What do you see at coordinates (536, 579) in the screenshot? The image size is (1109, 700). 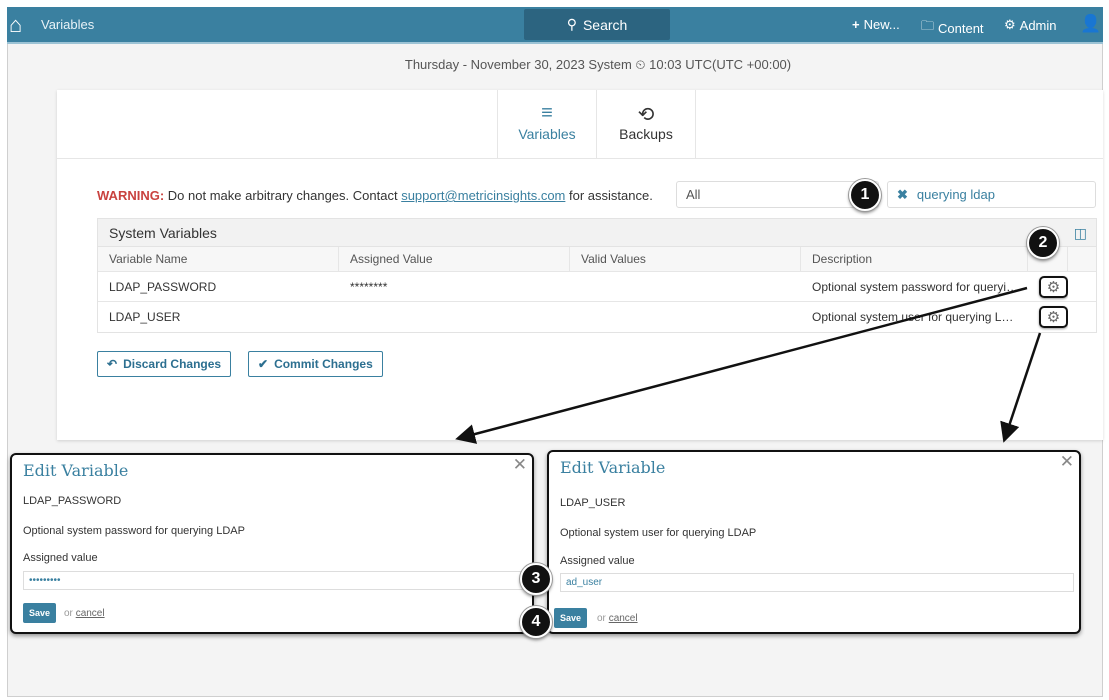 I see `callout-3: 3` at bounding box center [536, 579].